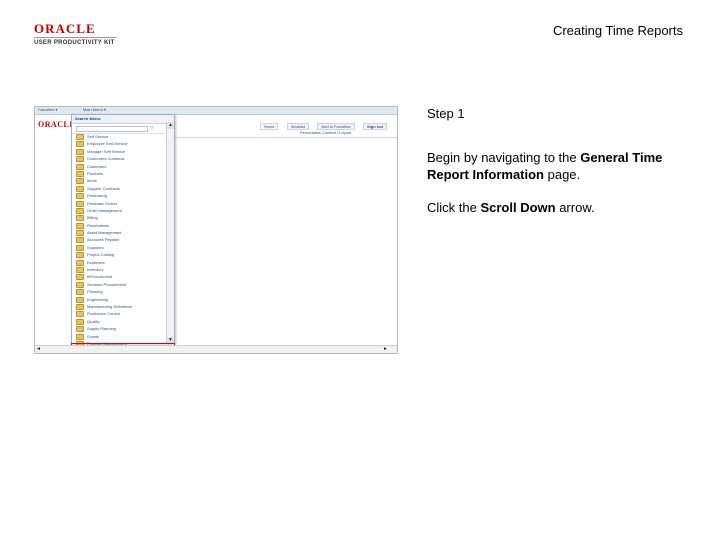 The width and height of the screenshot is (720, 540). I want to click on menu-item: Production Control›, so click(122, 314).